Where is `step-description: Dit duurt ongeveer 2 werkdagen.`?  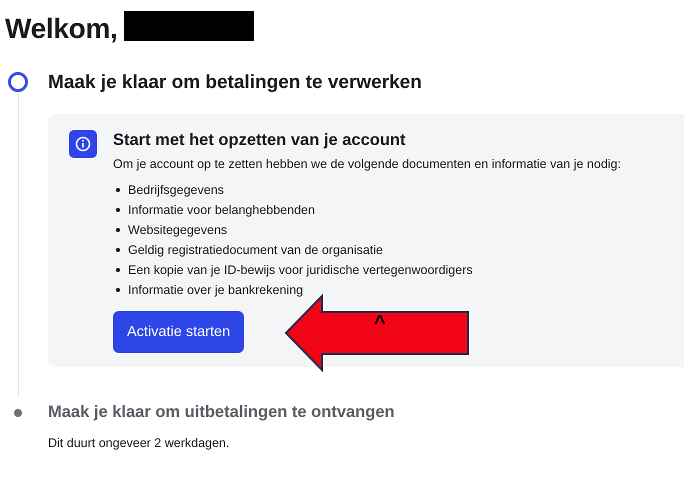 step-description: Dit duurt ongeveer 2 werkdagen. is located at coordinates (139, 443).